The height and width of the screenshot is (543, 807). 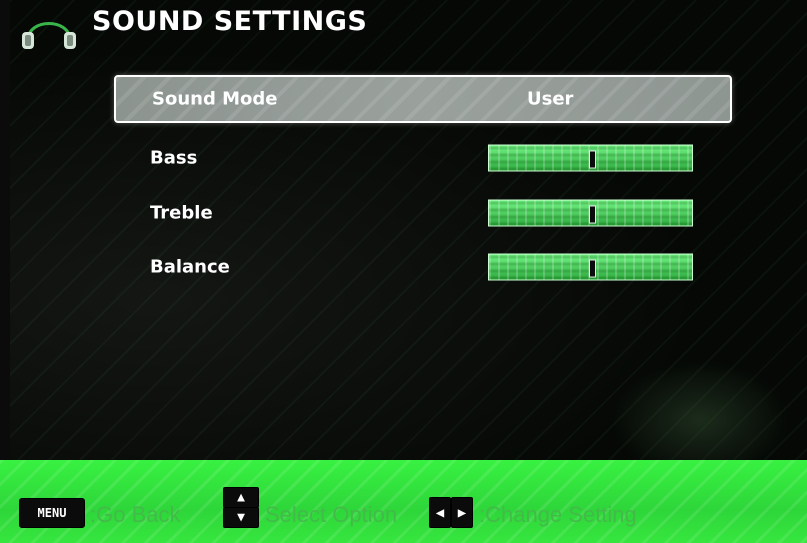 I want to click on headphones-icon, so click(x=49, y=35).